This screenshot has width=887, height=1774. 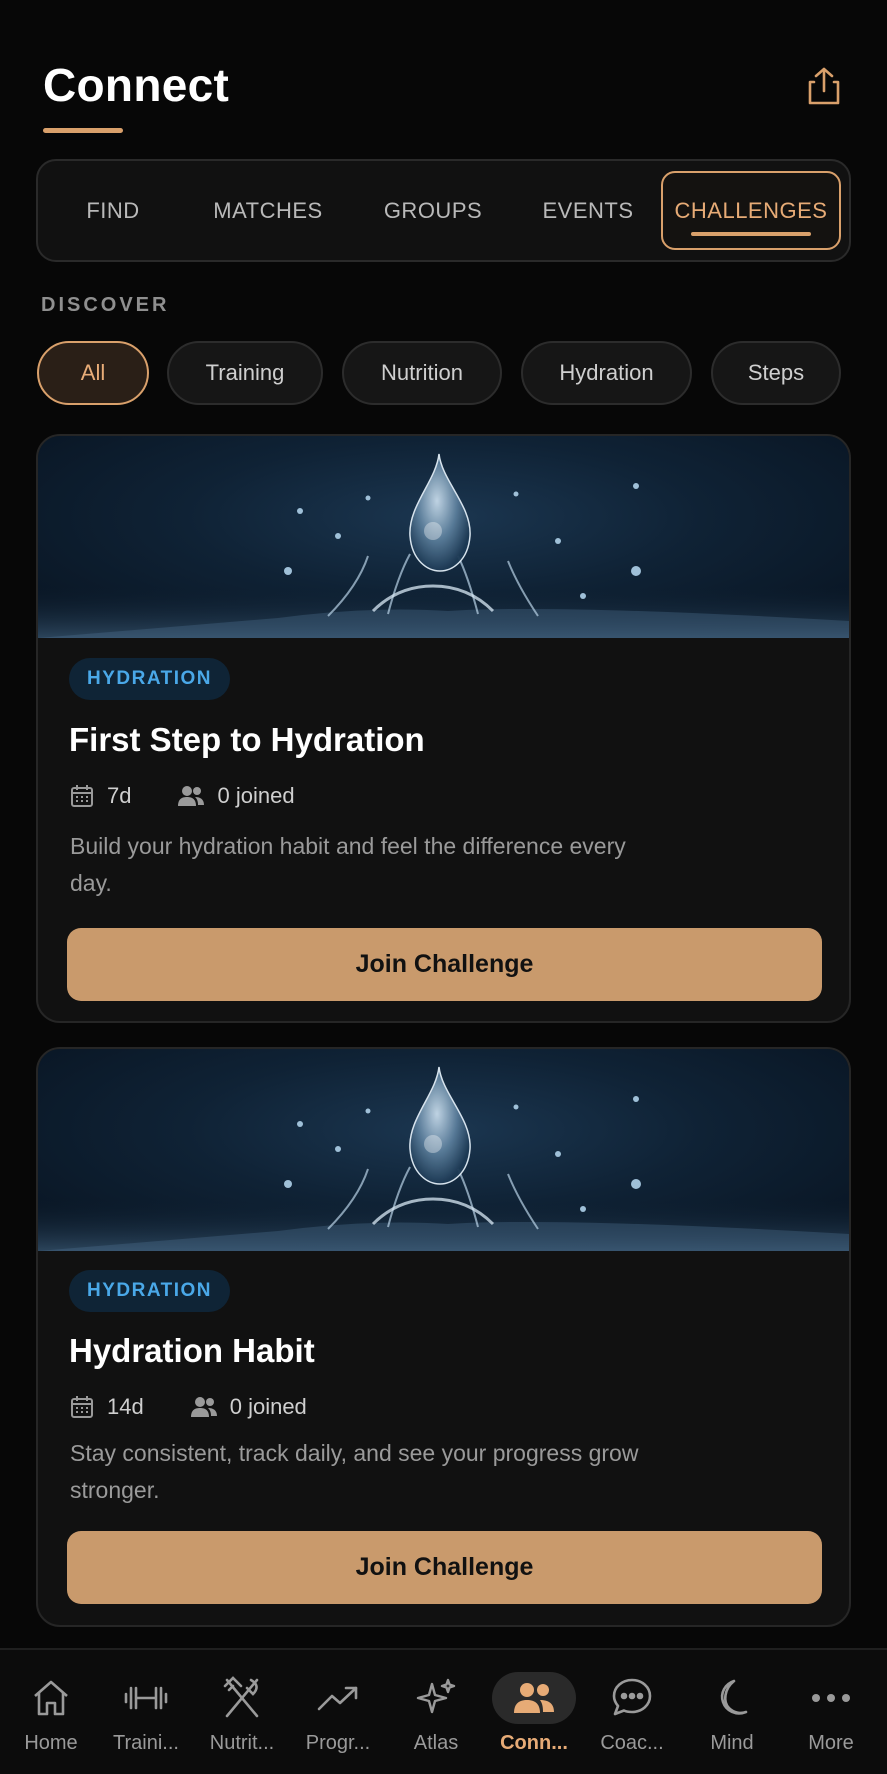 What do you see at coordinates (247, 739) in the screenshot?
I see `challenge-title: First Step to Hydration` at bounding box center [247, 739].